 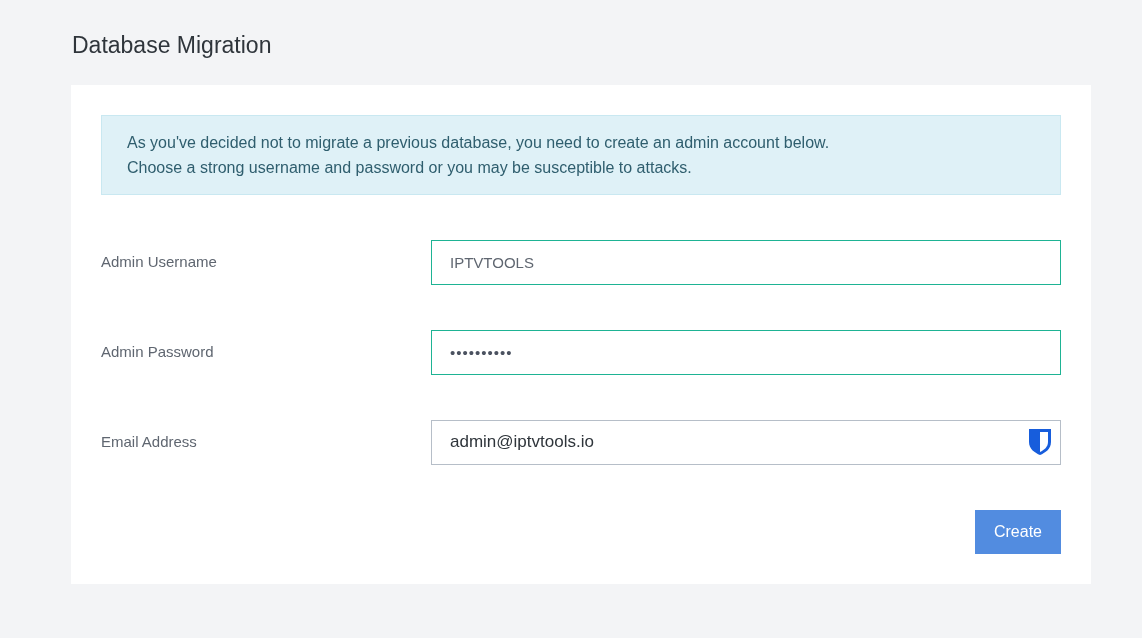 I want to click on email-field: admin@iptvtools.io, so click(x=746, y=442).